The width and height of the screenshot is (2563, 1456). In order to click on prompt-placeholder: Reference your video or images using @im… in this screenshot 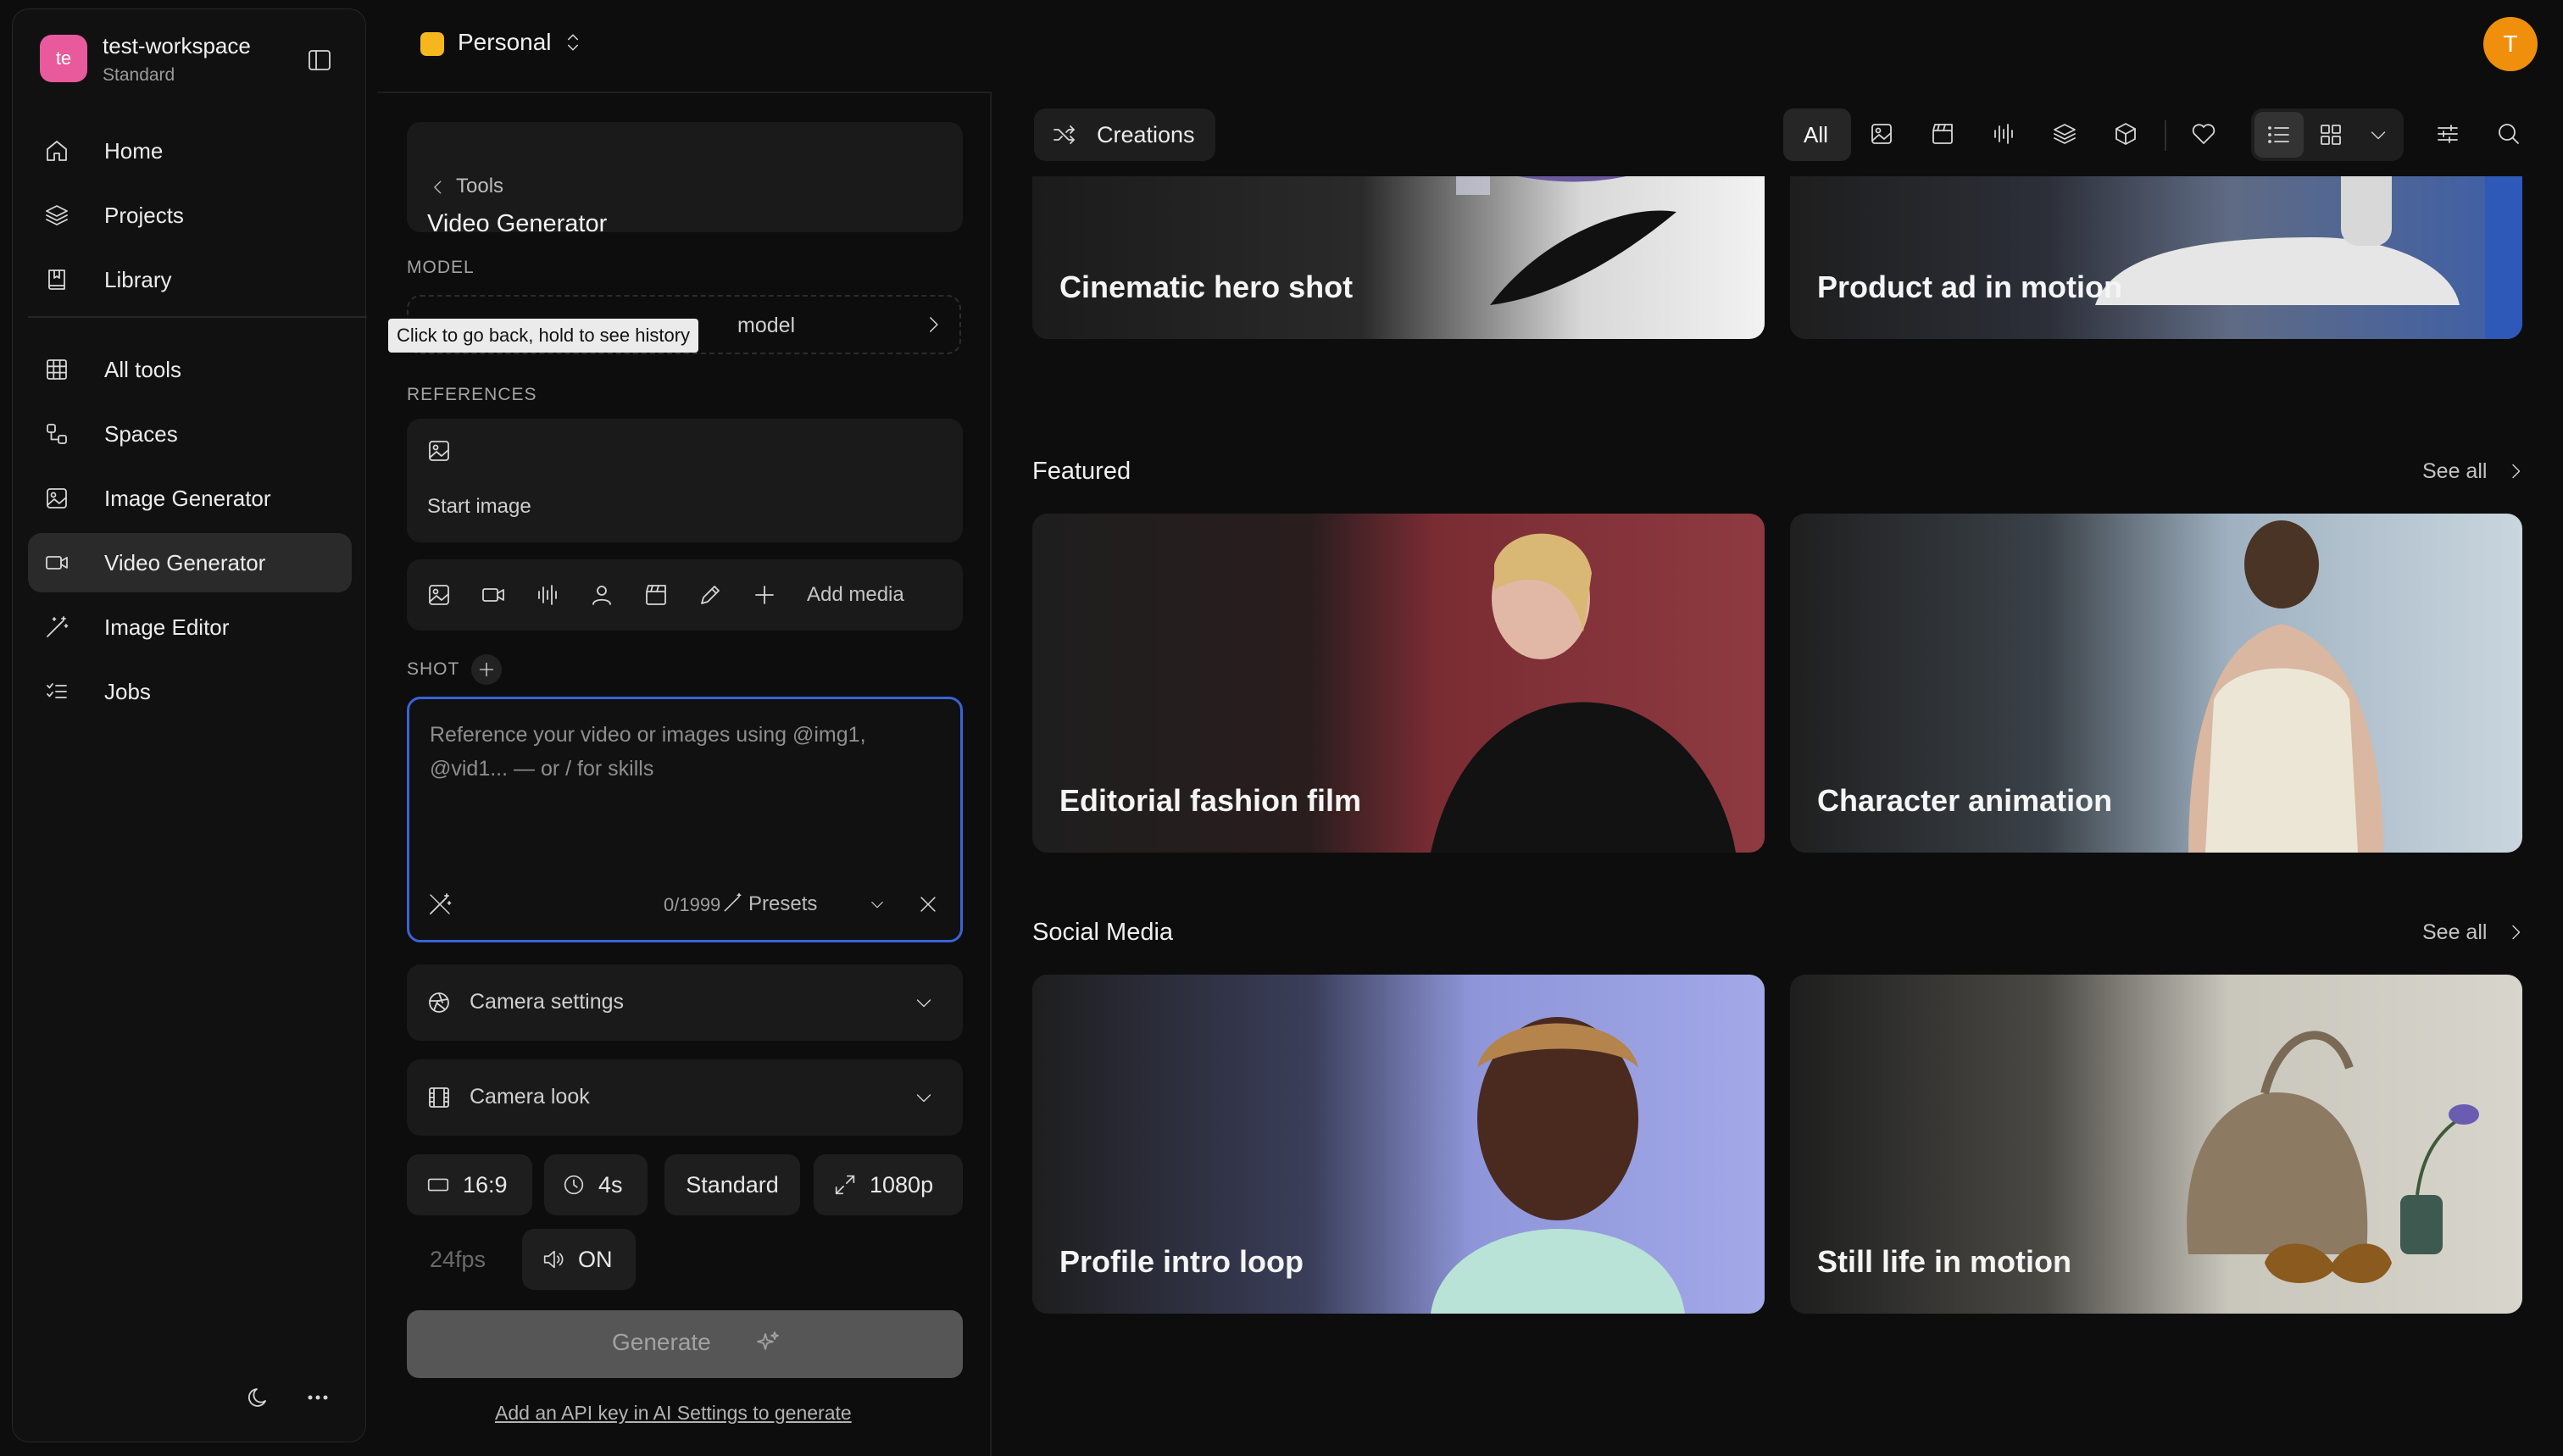, I will do `click(648, 752)`.